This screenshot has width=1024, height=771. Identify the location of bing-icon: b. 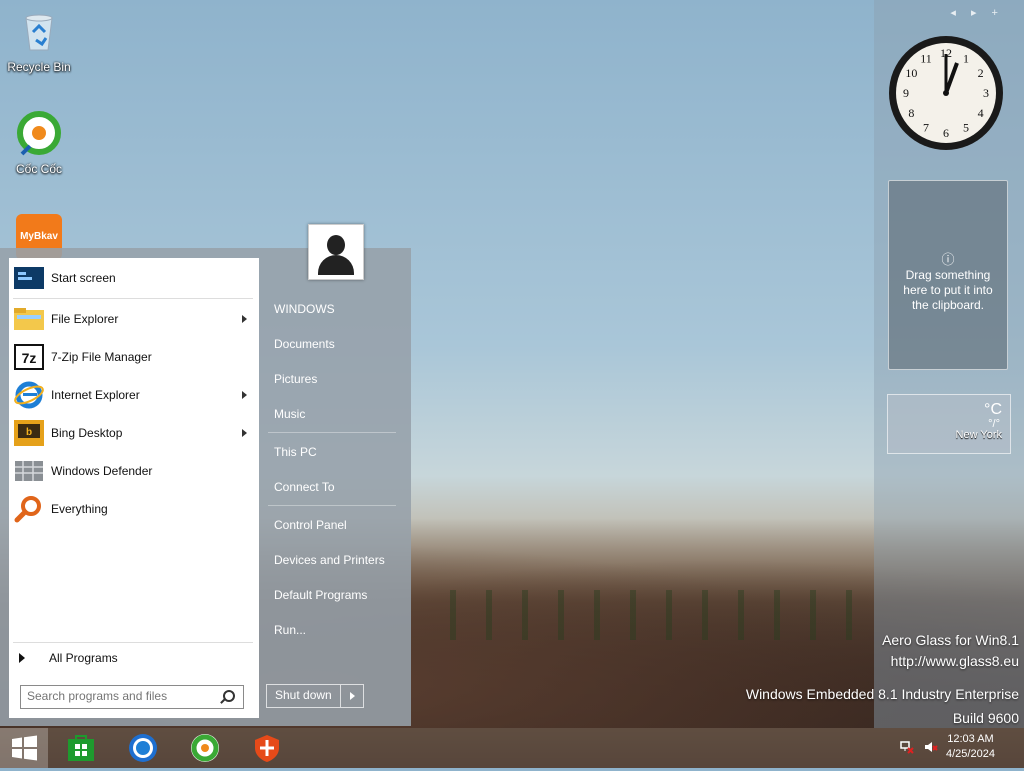
(29, 433).